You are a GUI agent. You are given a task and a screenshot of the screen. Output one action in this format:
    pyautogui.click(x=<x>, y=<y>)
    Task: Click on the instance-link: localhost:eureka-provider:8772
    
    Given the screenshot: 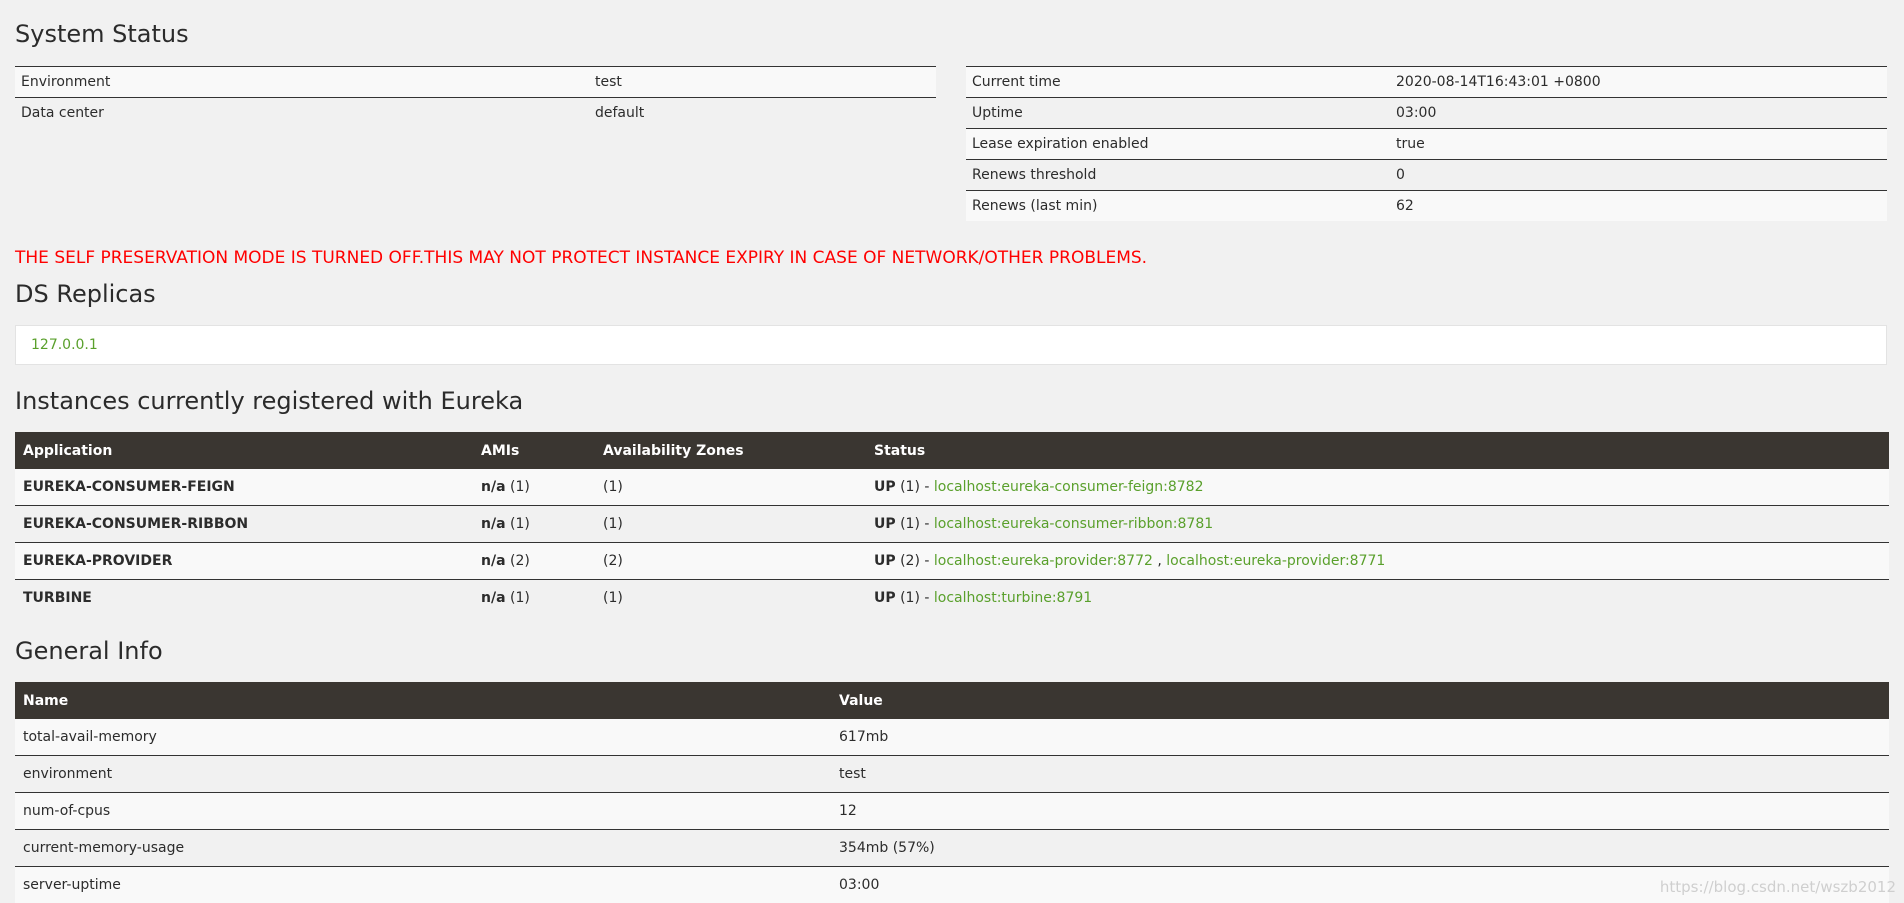 What is the action you would take?
    pyautogui.click(x=1043, y=561)
    